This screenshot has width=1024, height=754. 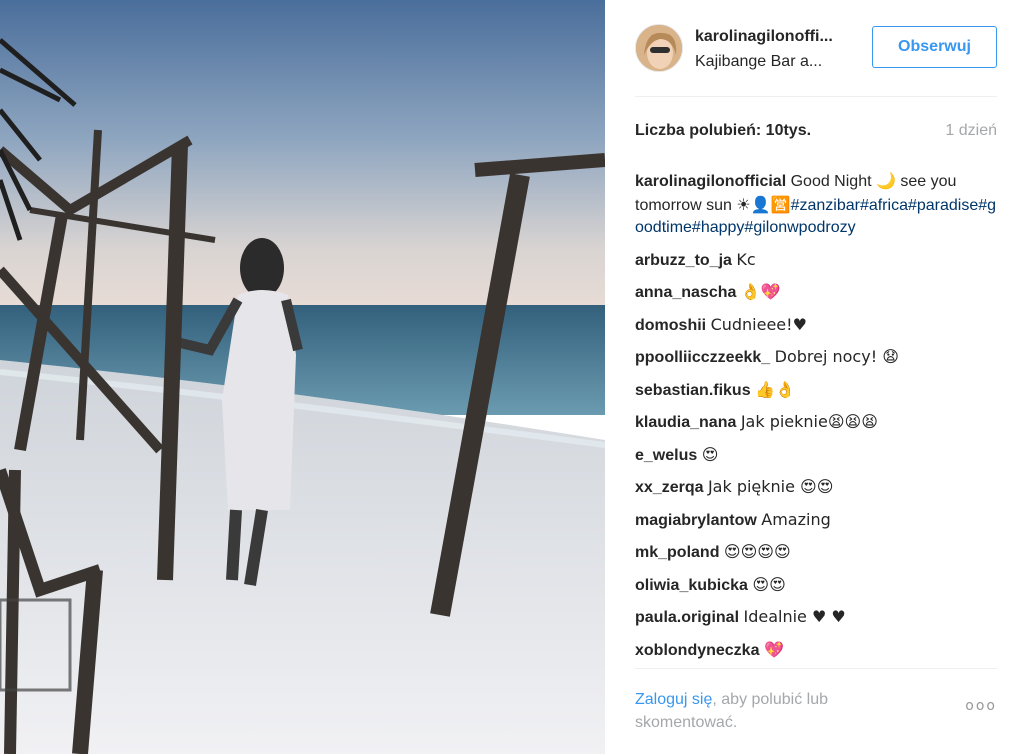 I want to click on comment-item: paula.original Idealnie ♥ ♥, so click(x=816, y=618).